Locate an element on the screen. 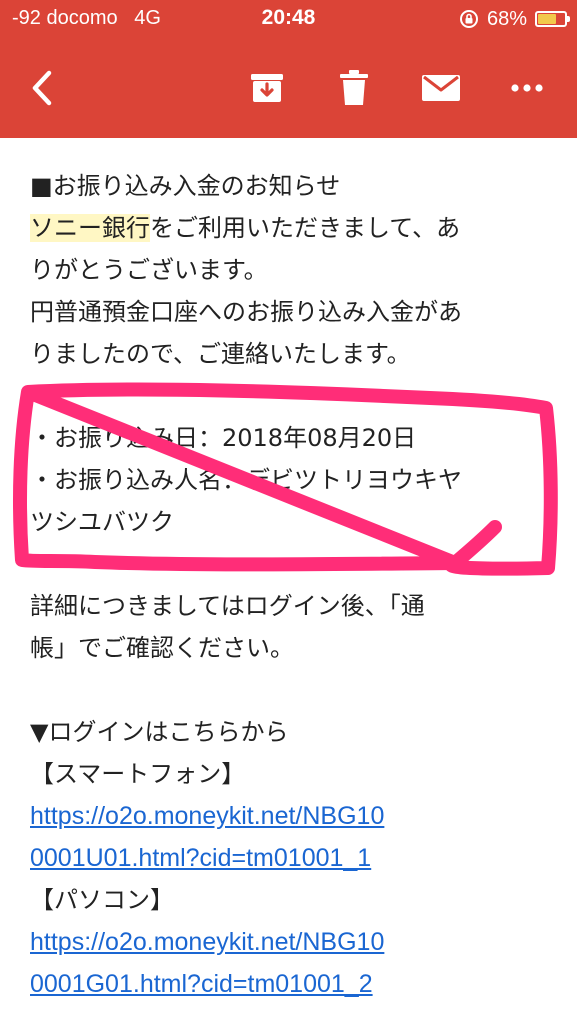 The height and width of the screenshot is (1024, 577). sender-name-line-2: ツシユバツク is located at coordinates (102, 522).